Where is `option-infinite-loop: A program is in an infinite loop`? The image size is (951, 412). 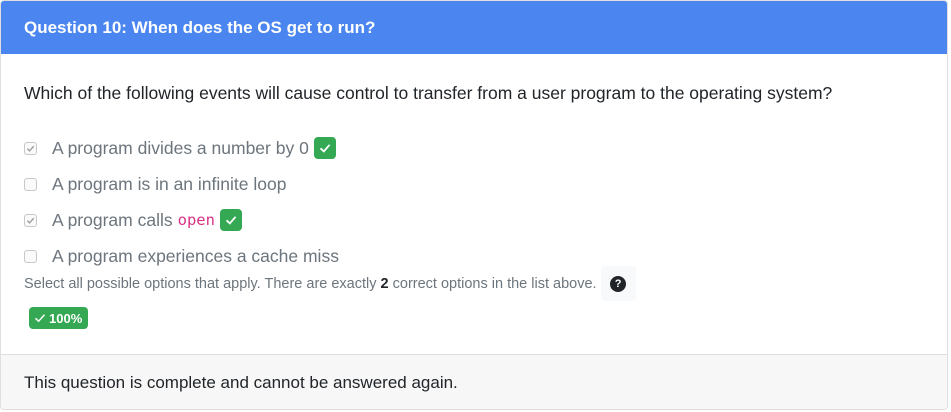
option-infinite-loop: A program is in an infinite loop is located at coordinates (181, 184).